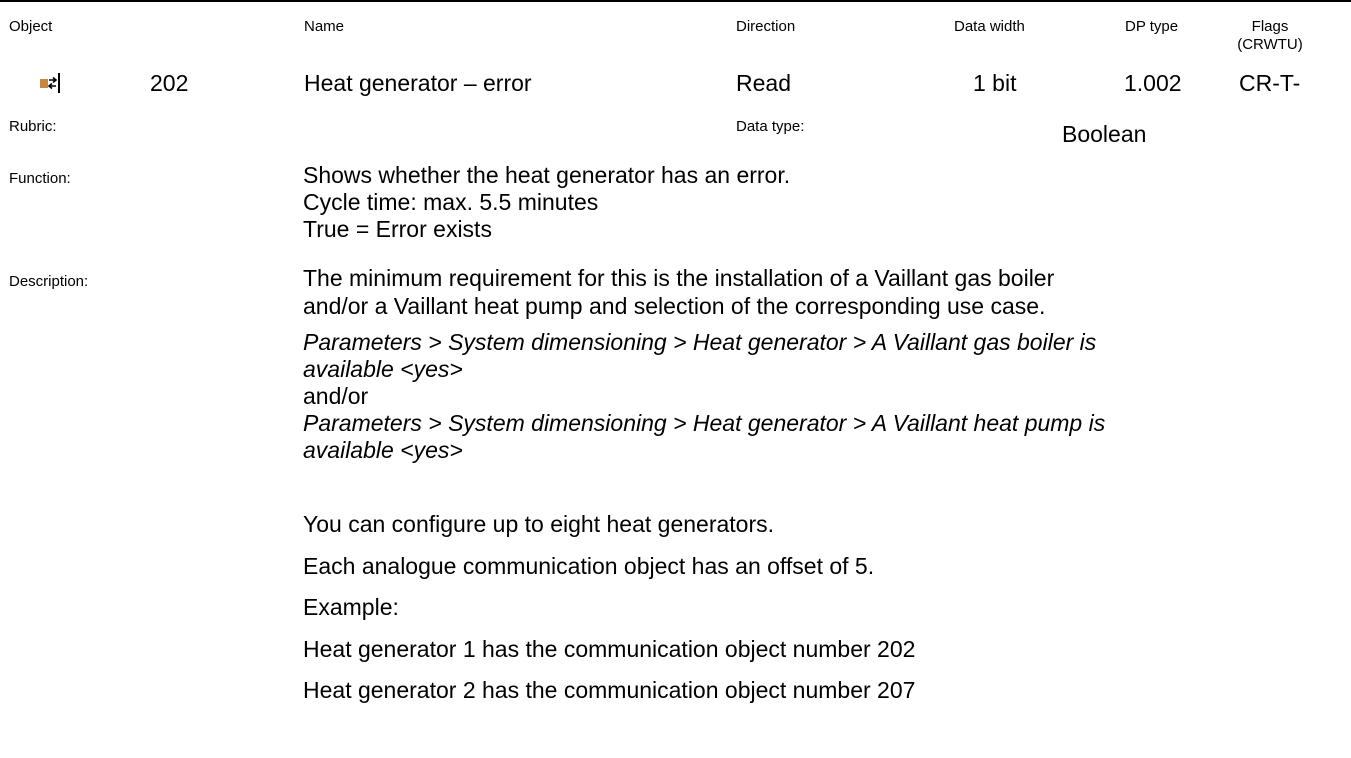 The width and height of the screenshot is (1351, 758). Describe the element at coordinates (770, 126) in the screenshot. I see `data-type-label: Data type:` at that location.